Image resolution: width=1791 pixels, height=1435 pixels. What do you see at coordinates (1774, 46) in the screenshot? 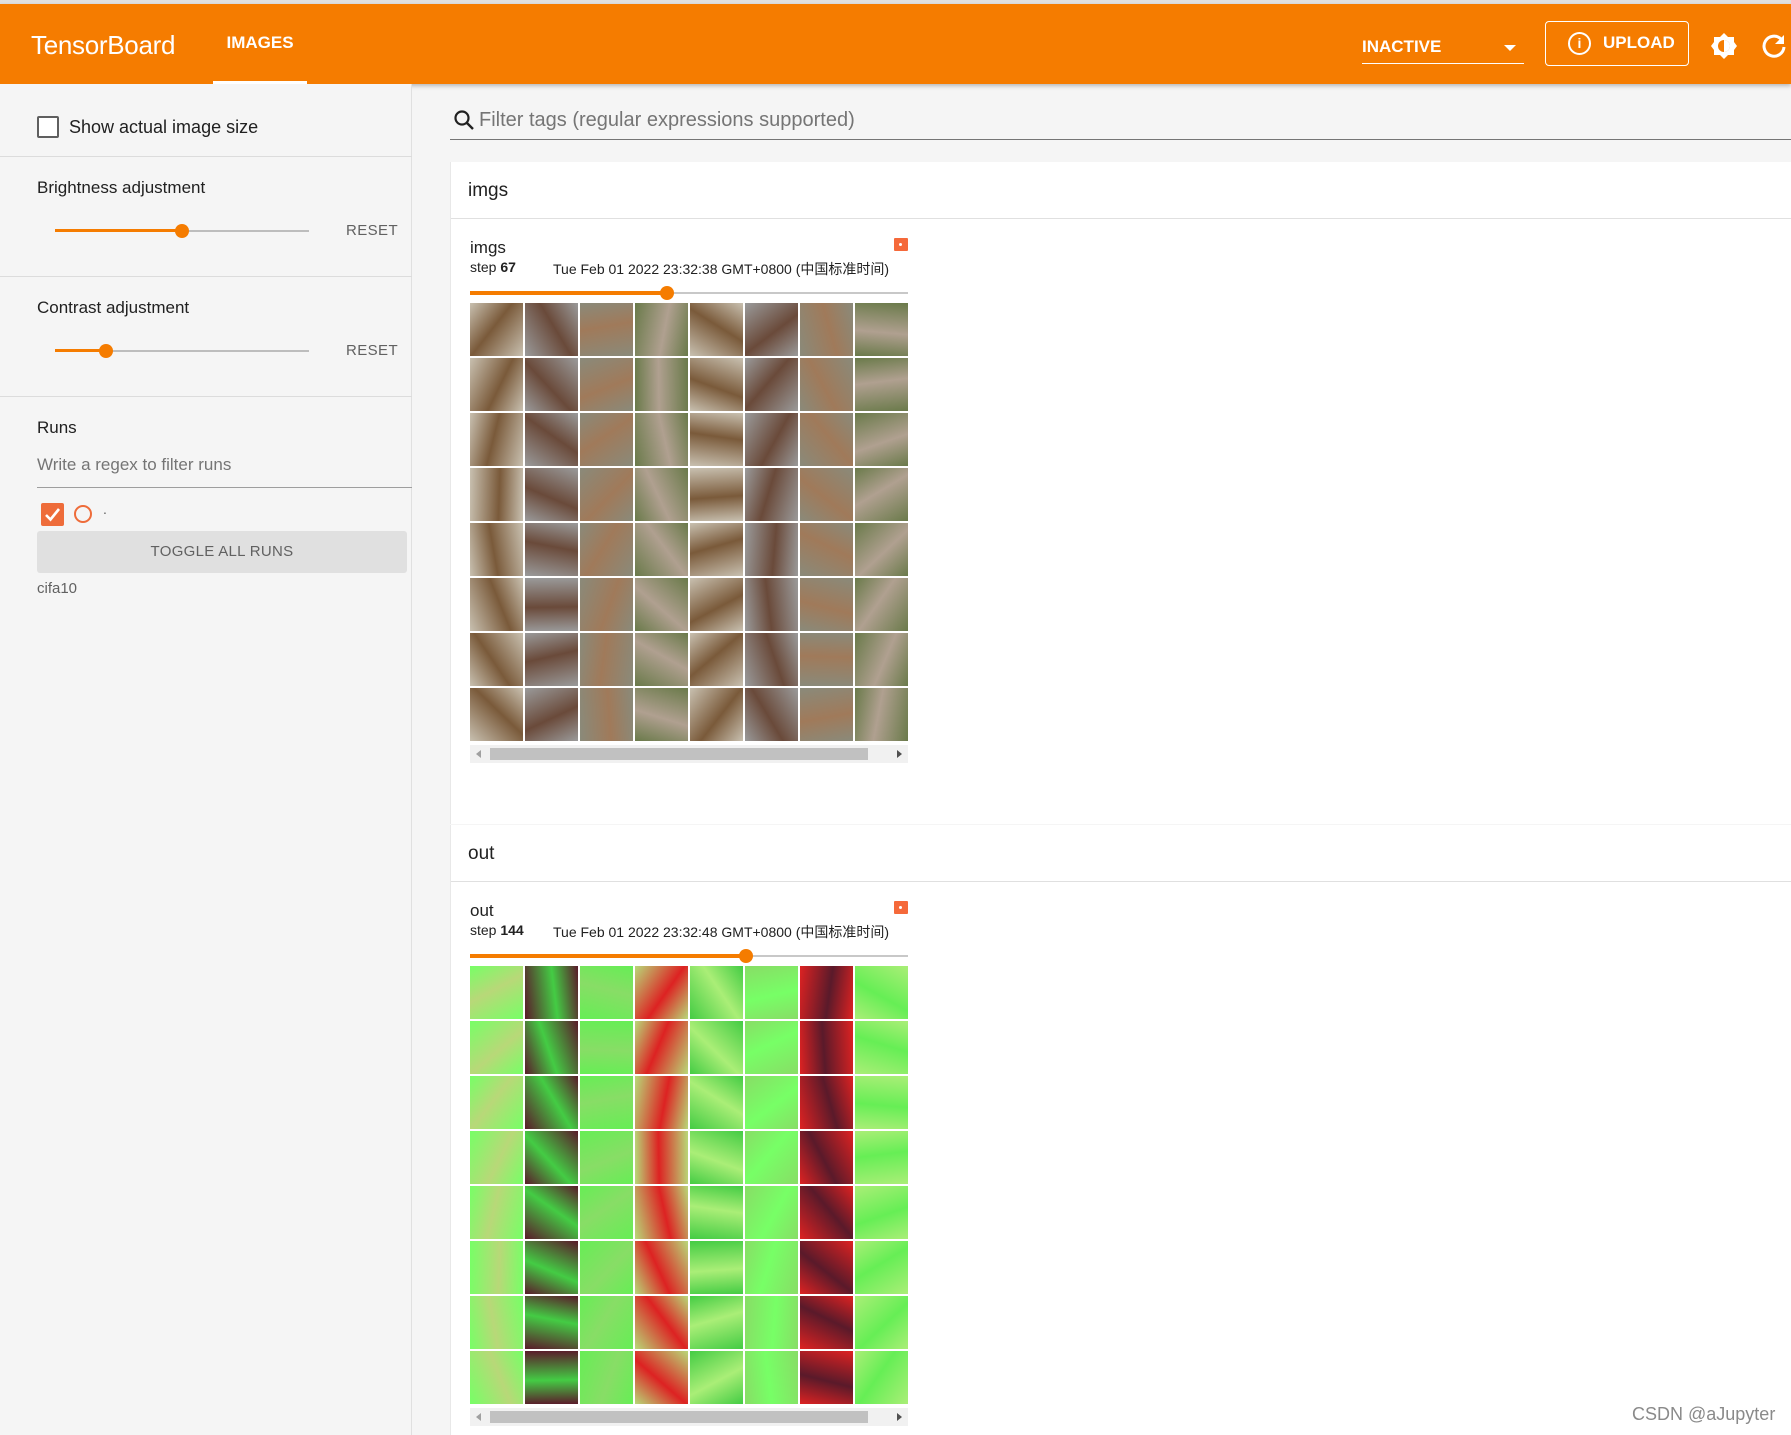
I see `refresh-icon` at bounding box center [1774, 46].